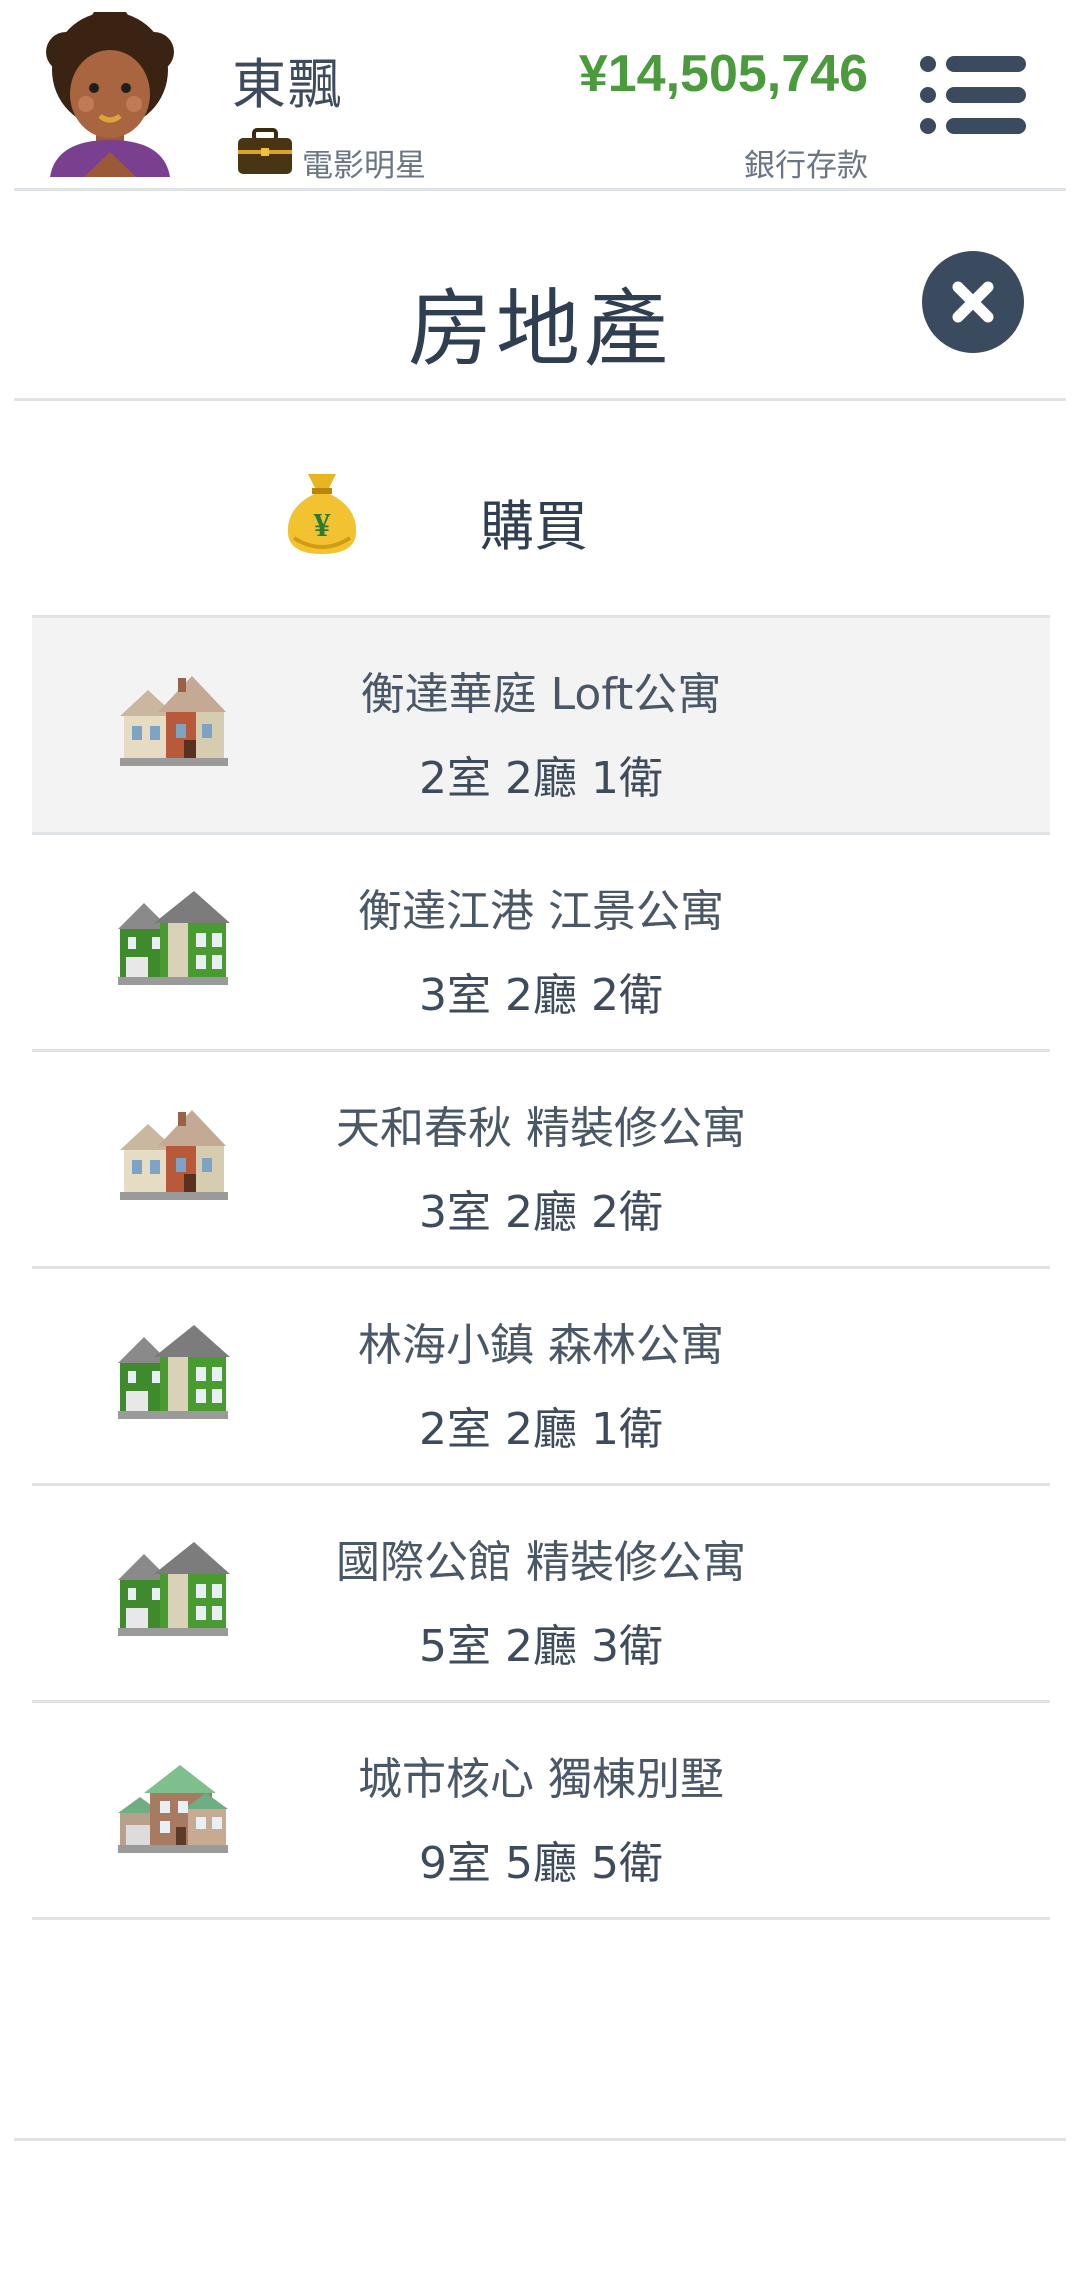 The height and width of the screenshot is (2280, 1080). I want to click on menu-list-icon, so click(973, 95).